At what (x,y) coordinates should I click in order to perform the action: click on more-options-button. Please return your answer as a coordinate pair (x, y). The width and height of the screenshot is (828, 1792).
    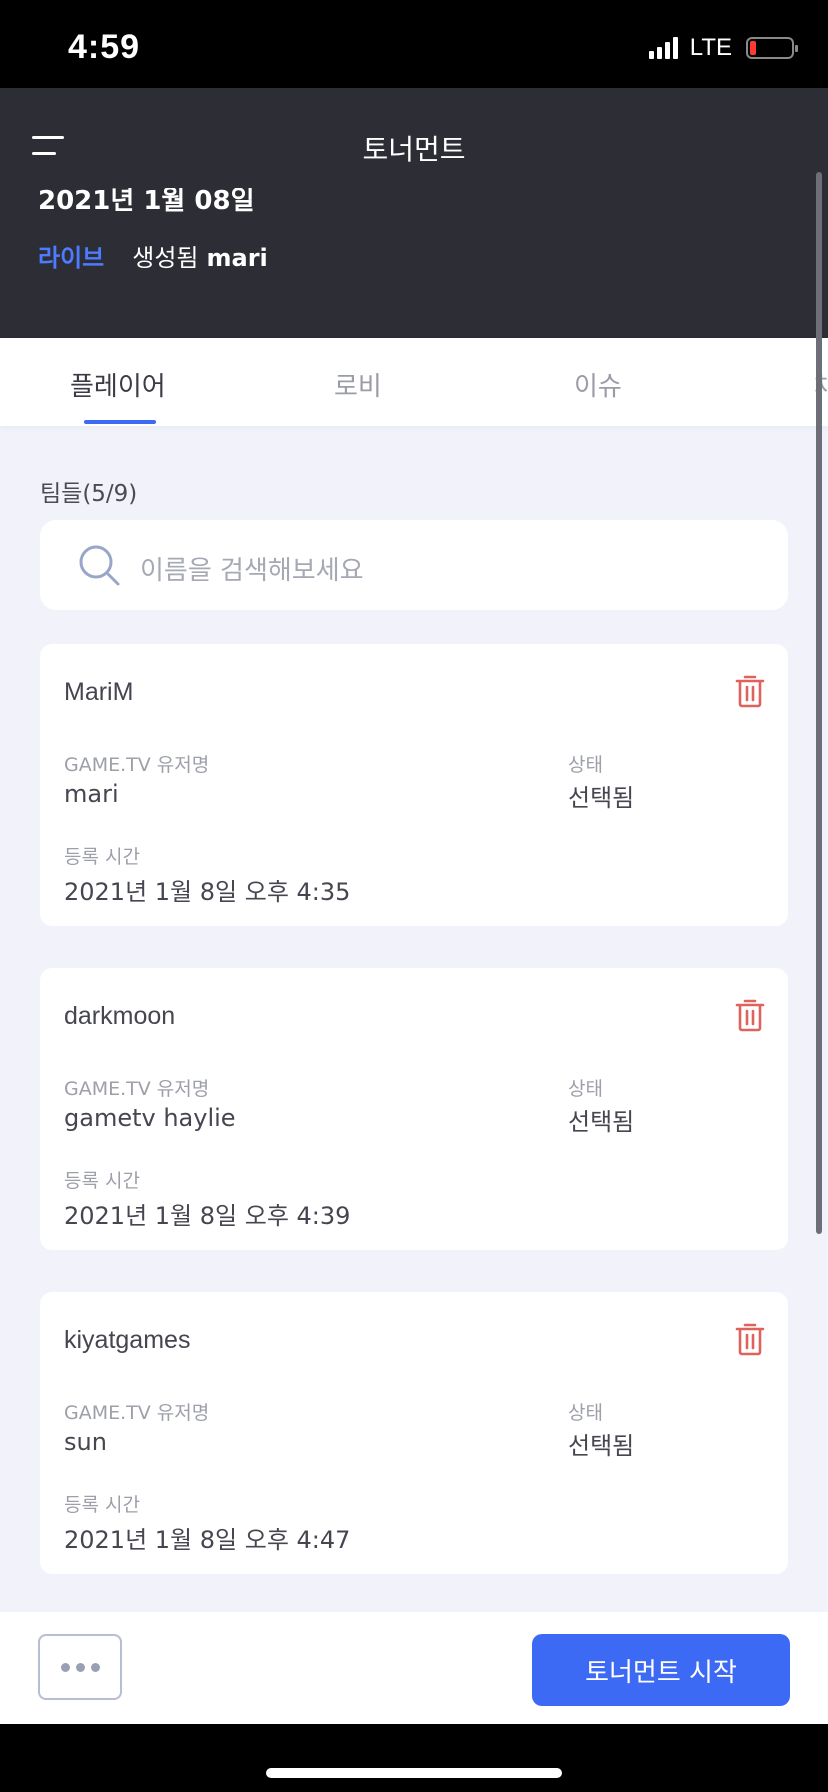
    Looking at the image, I should click on (80, 1667).